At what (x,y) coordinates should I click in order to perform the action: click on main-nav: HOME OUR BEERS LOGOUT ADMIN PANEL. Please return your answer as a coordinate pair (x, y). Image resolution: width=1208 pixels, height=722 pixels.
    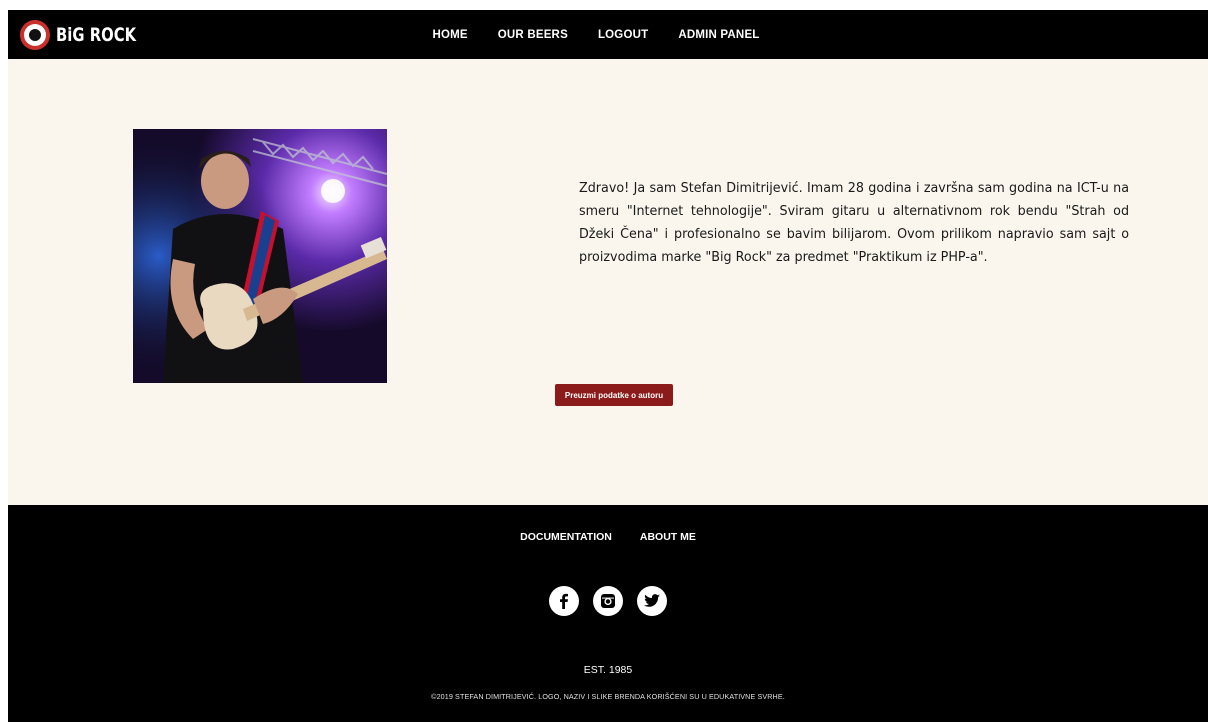
    Looking at the image, I should click on (608, 34).